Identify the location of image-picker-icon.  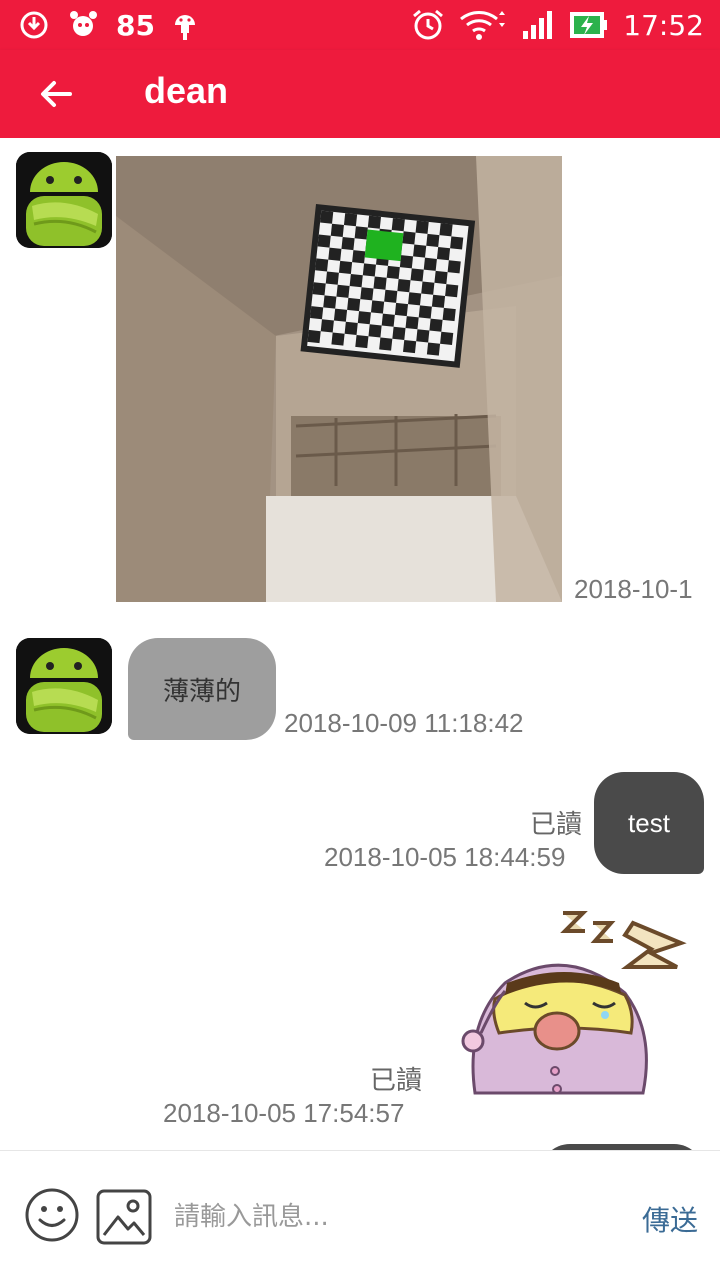
(124, 1217).